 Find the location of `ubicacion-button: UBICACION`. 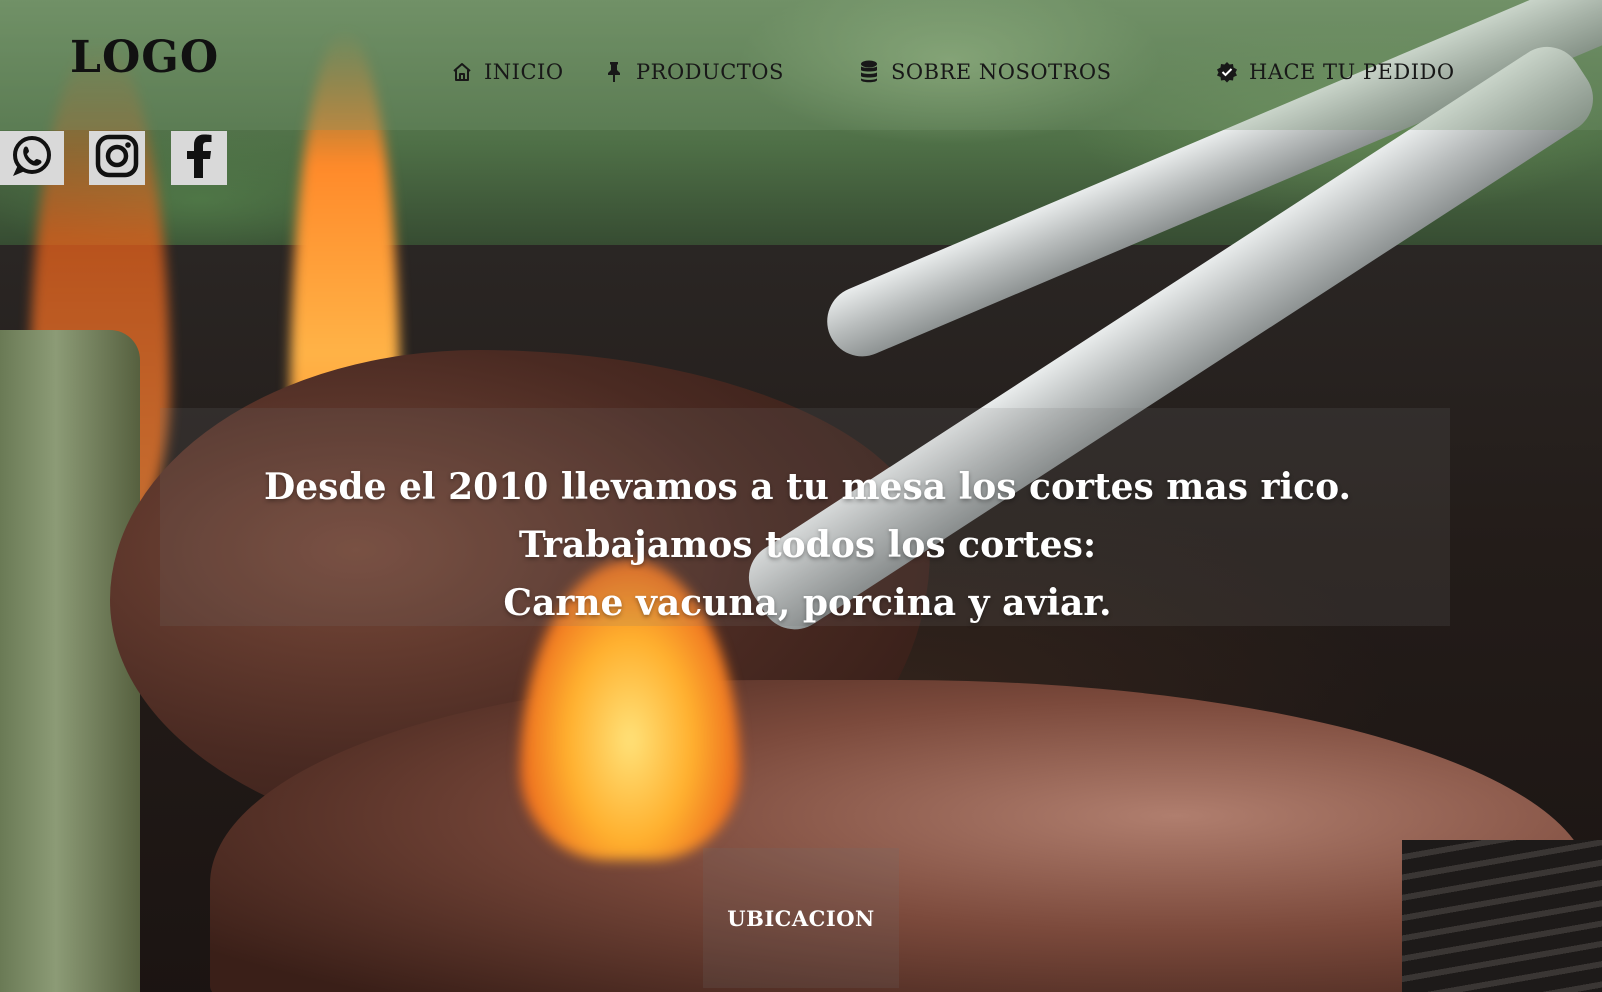

ubicacion-button: UBICACION is located at coordinates (801, 918).